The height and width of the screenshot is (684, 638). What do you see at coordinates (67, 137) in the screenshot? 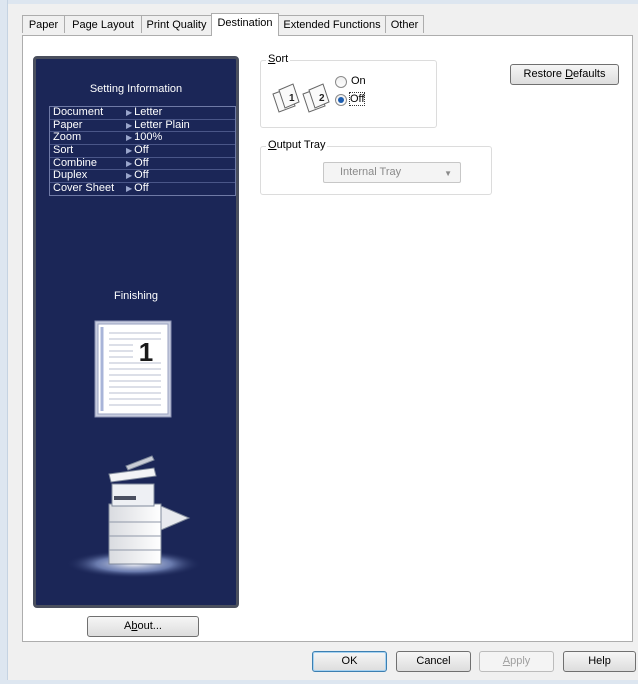
I see `info-key: Zoom` at bounding box center [67, 137].